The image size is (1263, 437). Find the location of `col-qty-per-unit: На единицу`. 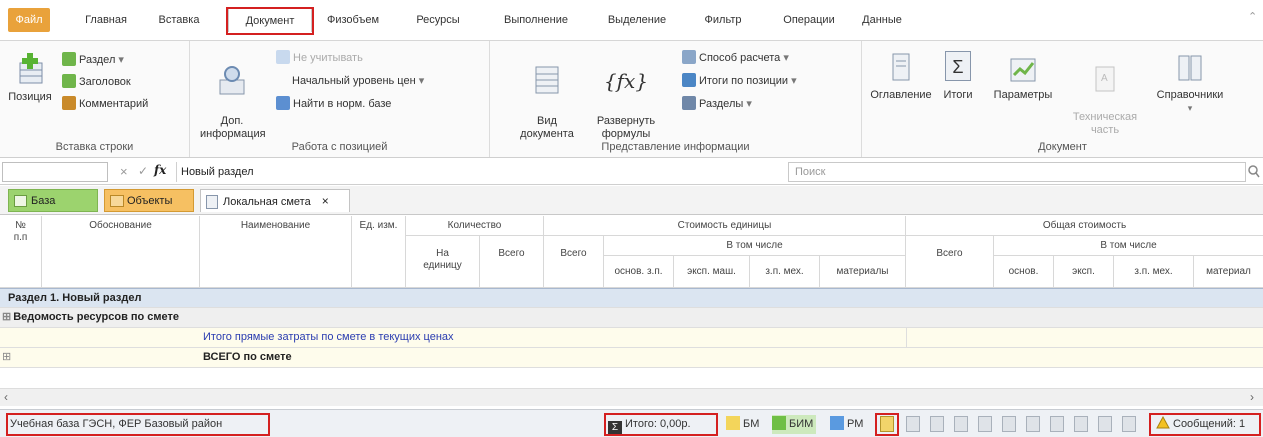

col-qty-per-unit: На единицу is located at coordinates (443, 262).